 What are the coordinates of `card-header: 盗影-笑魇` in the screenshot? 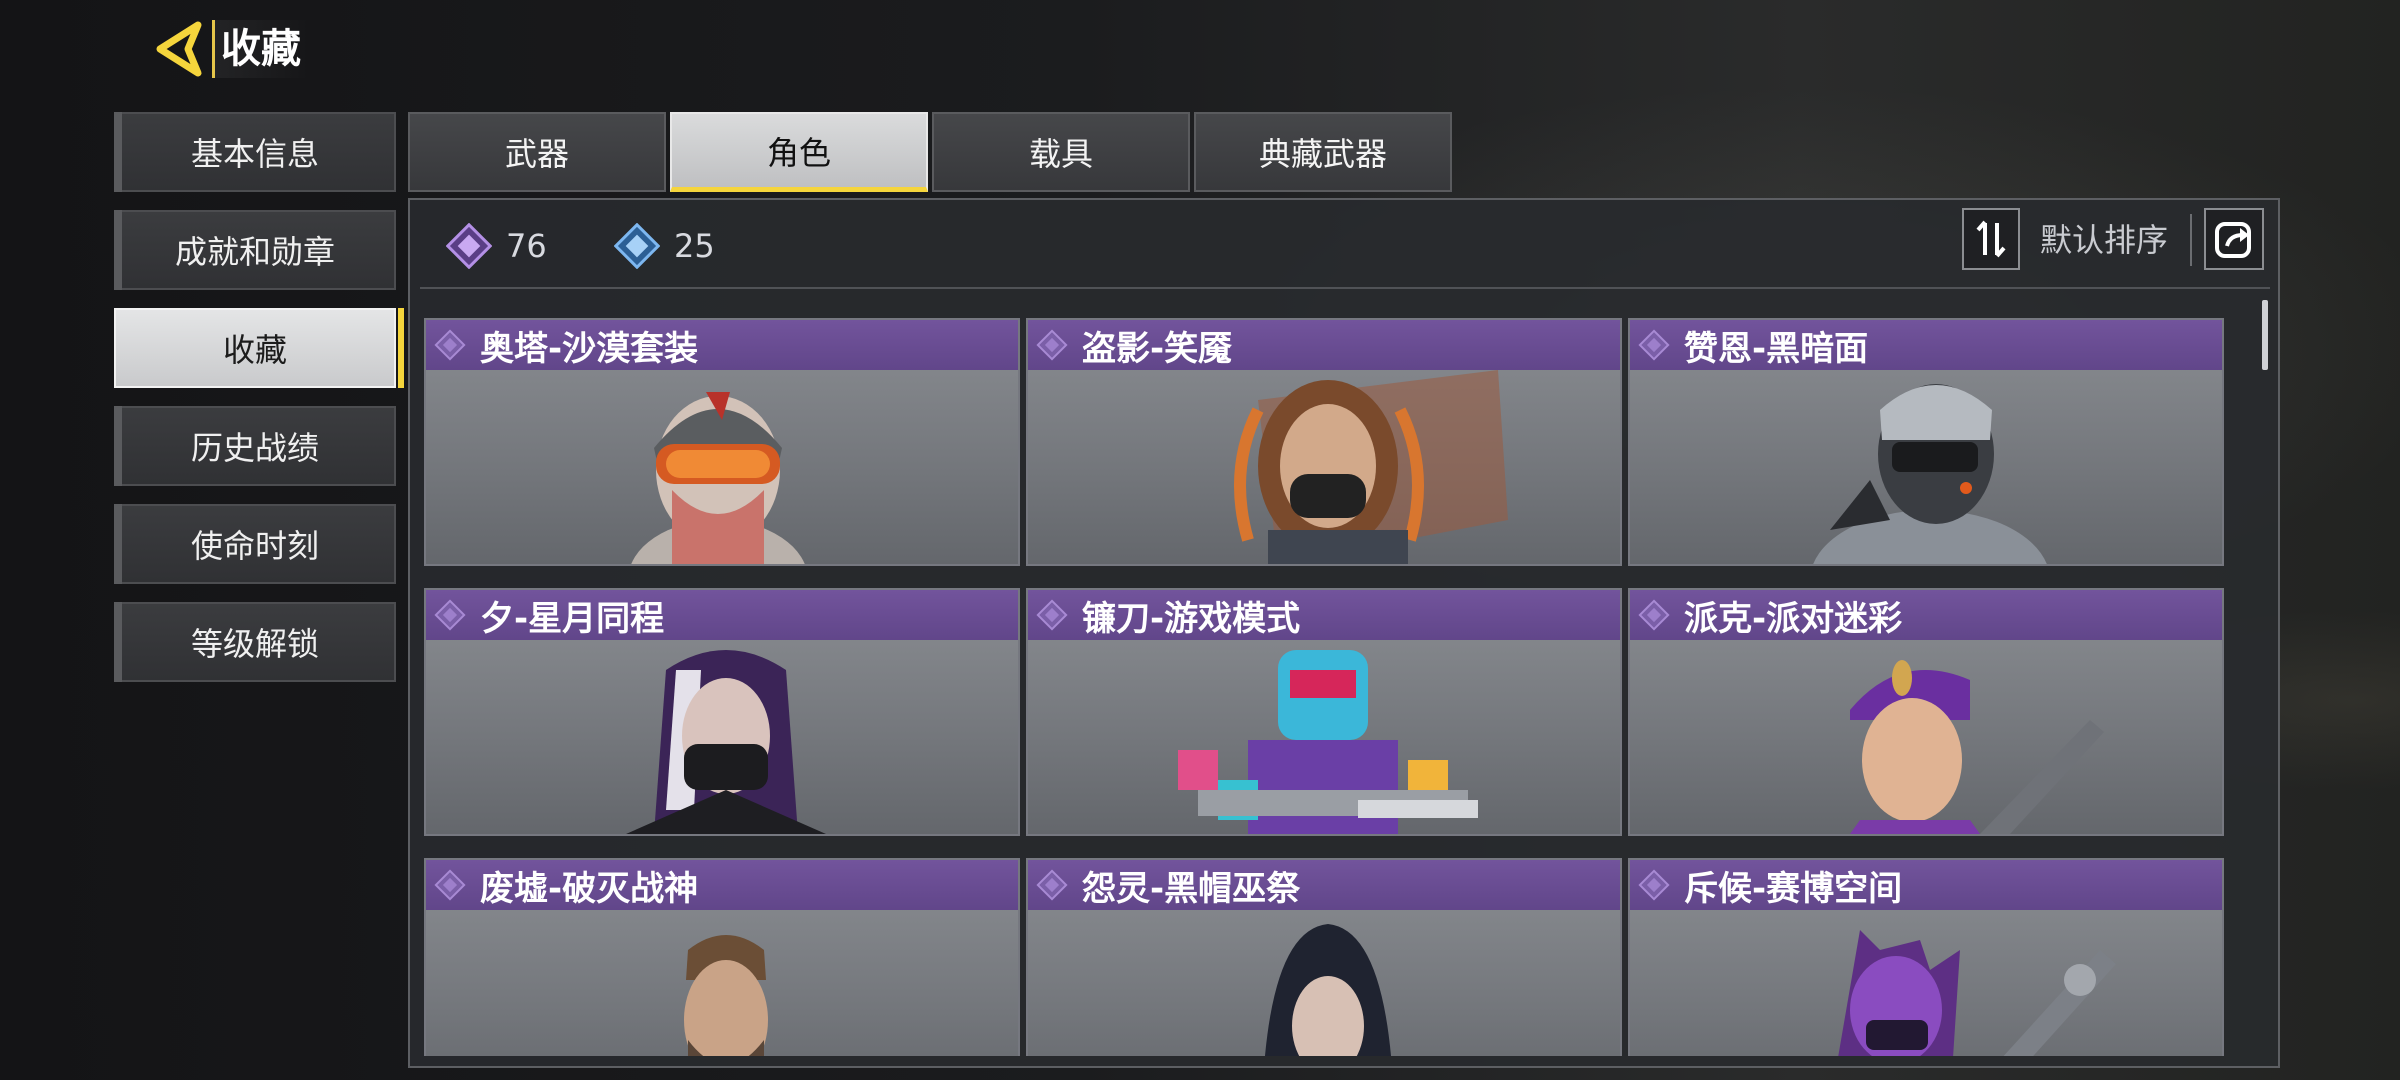 It's located at (1324, 345).